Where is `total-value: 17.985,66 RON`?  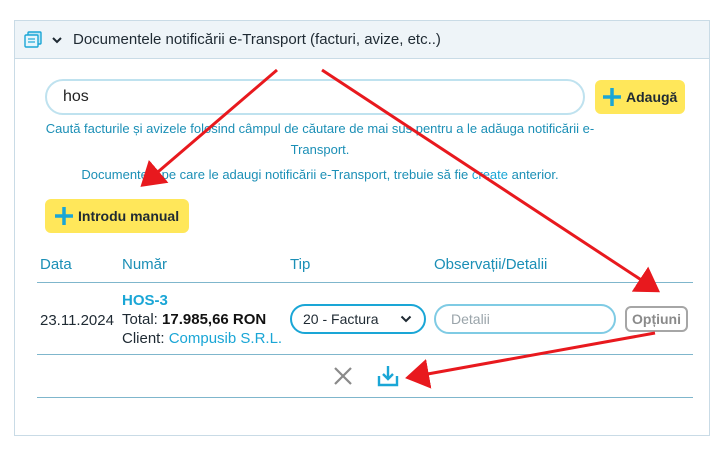 total-value: 17.985,66 RON is located at coordinates (214, 319).